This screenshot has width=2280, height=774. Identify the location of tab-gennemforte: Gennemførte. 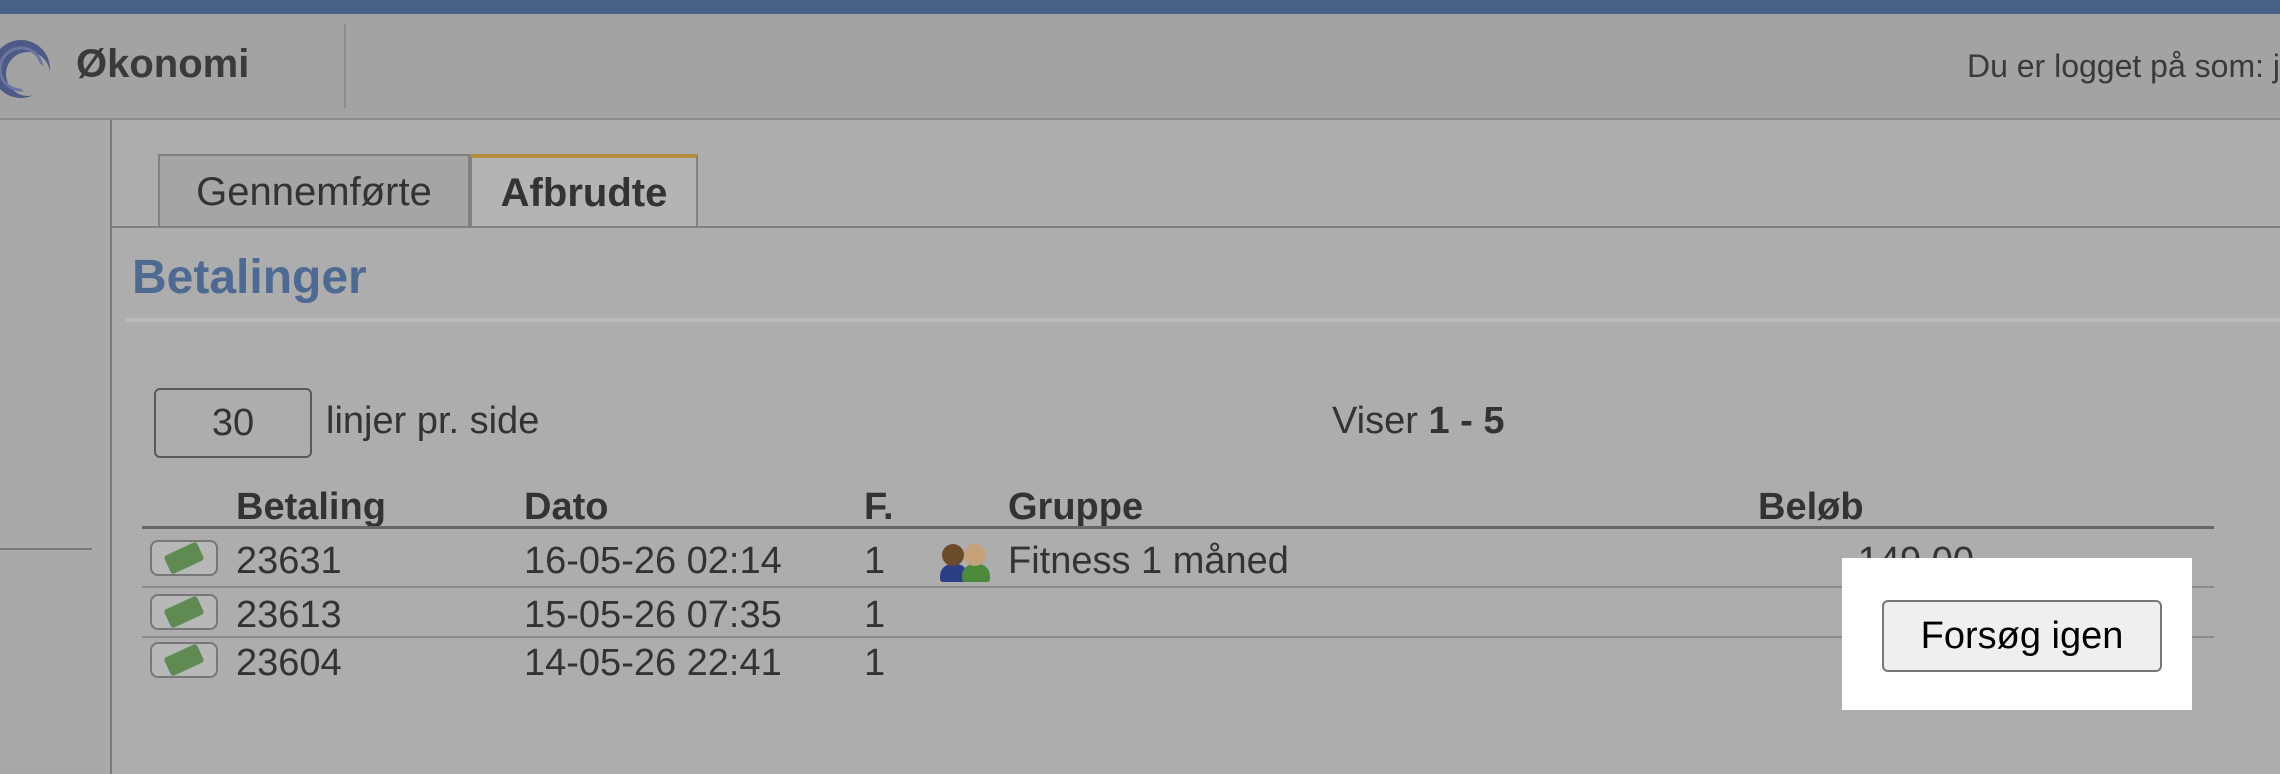
(314, 190).